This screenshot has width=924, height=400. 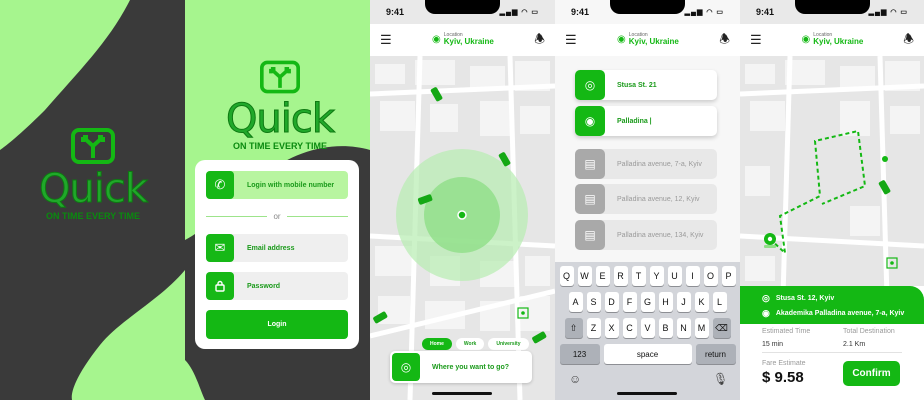 What do you see at coordinates (783, 377) in the screenshot?
I see `fare-value: $ 9.58` at bounding box center [783, 377].